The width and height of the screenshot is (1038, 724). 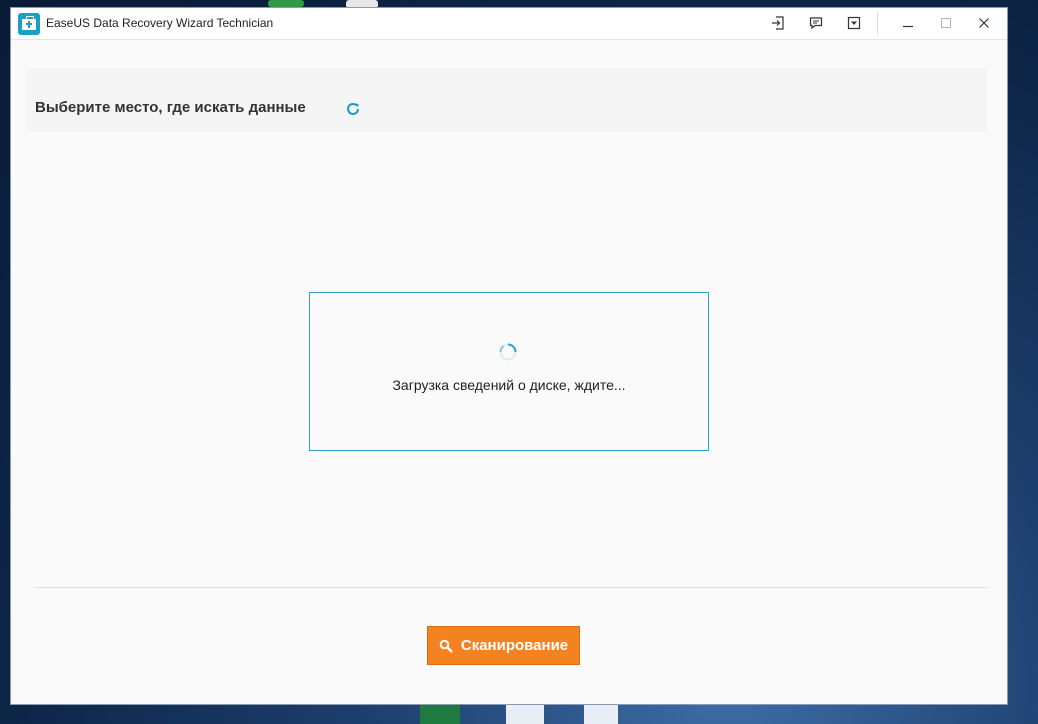 What do you see at coordinates (877, 23) in the screenshot?
I see `title-separator` at bounding box center [877, 23].